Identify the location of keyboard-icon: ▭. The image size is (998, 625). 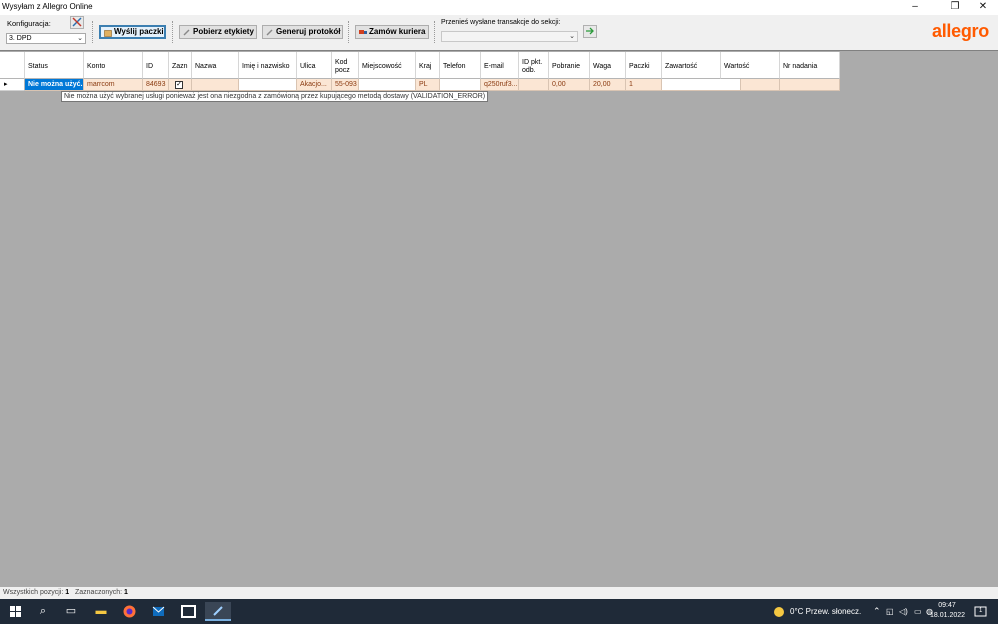
(918, 611).